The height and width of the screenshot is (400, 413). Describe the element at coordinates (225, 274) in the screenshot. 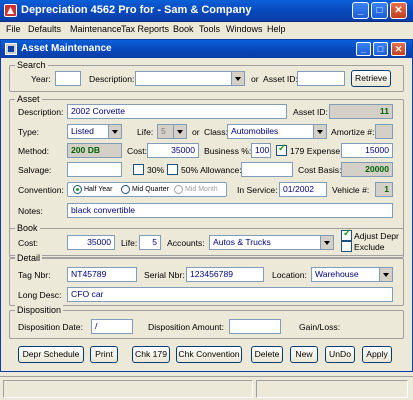

I see `serial-input: 123456789` at that location.